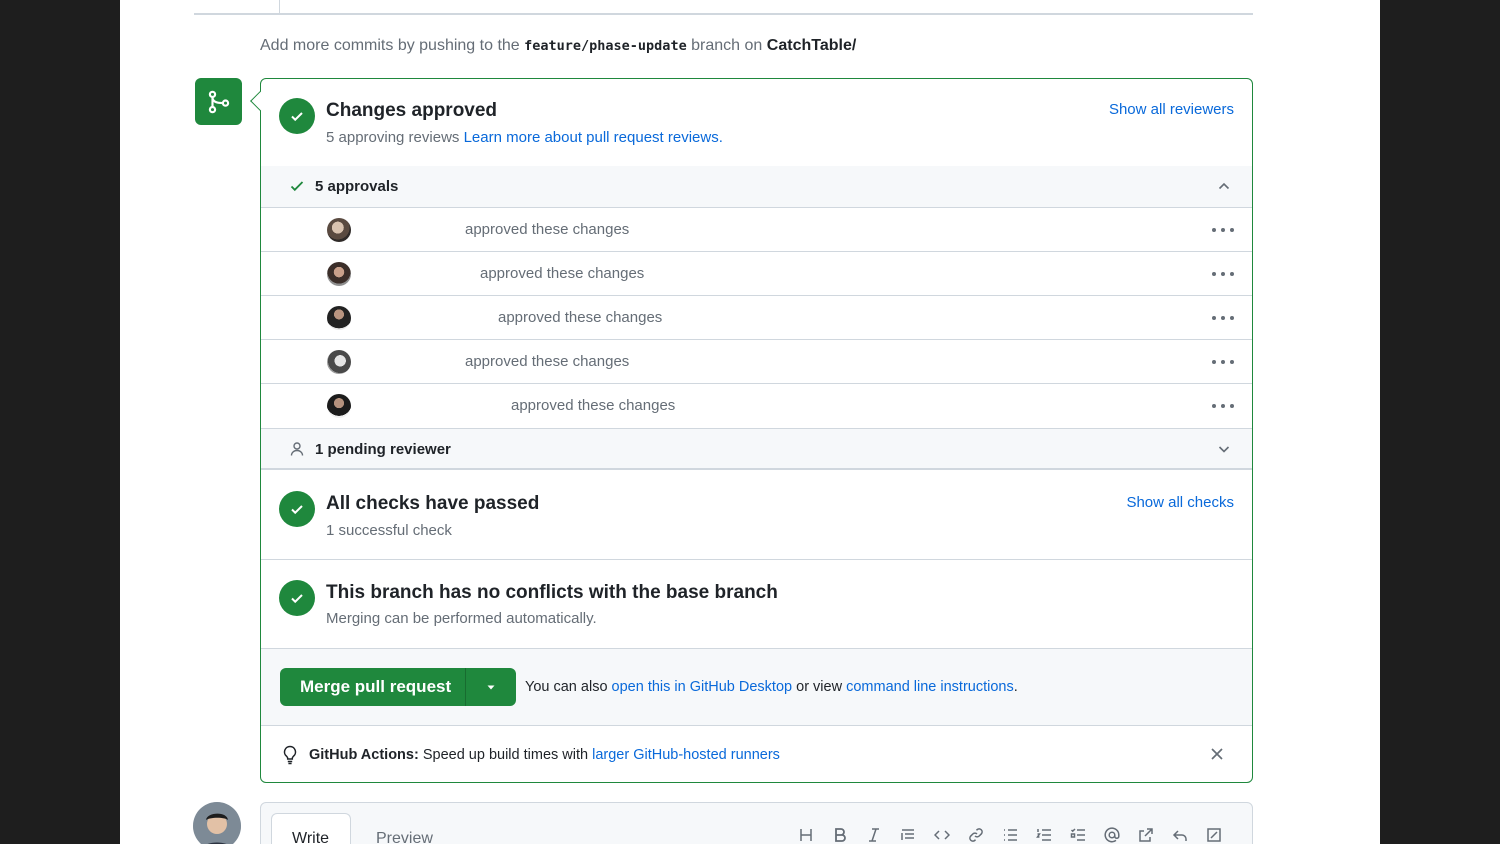 Image resolution: width=1500 pixels, height=844 pixels. I want to click on review-title: Changes approved, so click(412, 110).